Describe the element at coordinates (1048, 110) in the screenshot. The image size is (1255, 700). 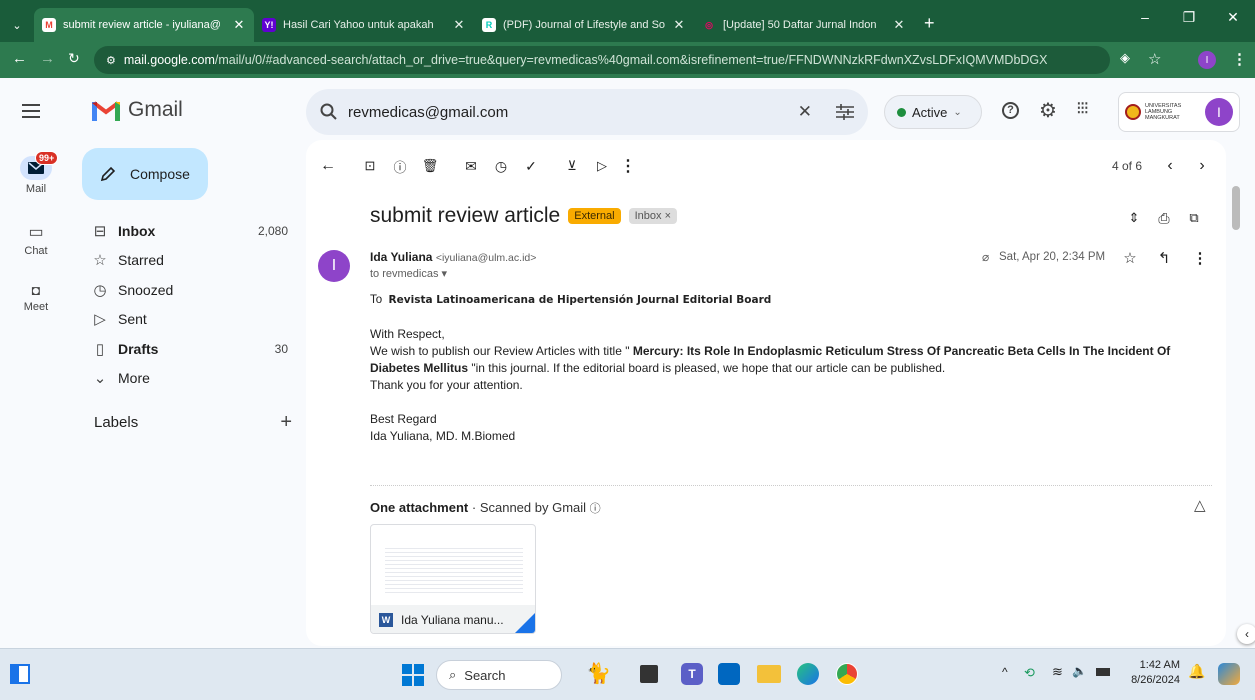
I see `settings-gear-icon: ⚙` at that location.